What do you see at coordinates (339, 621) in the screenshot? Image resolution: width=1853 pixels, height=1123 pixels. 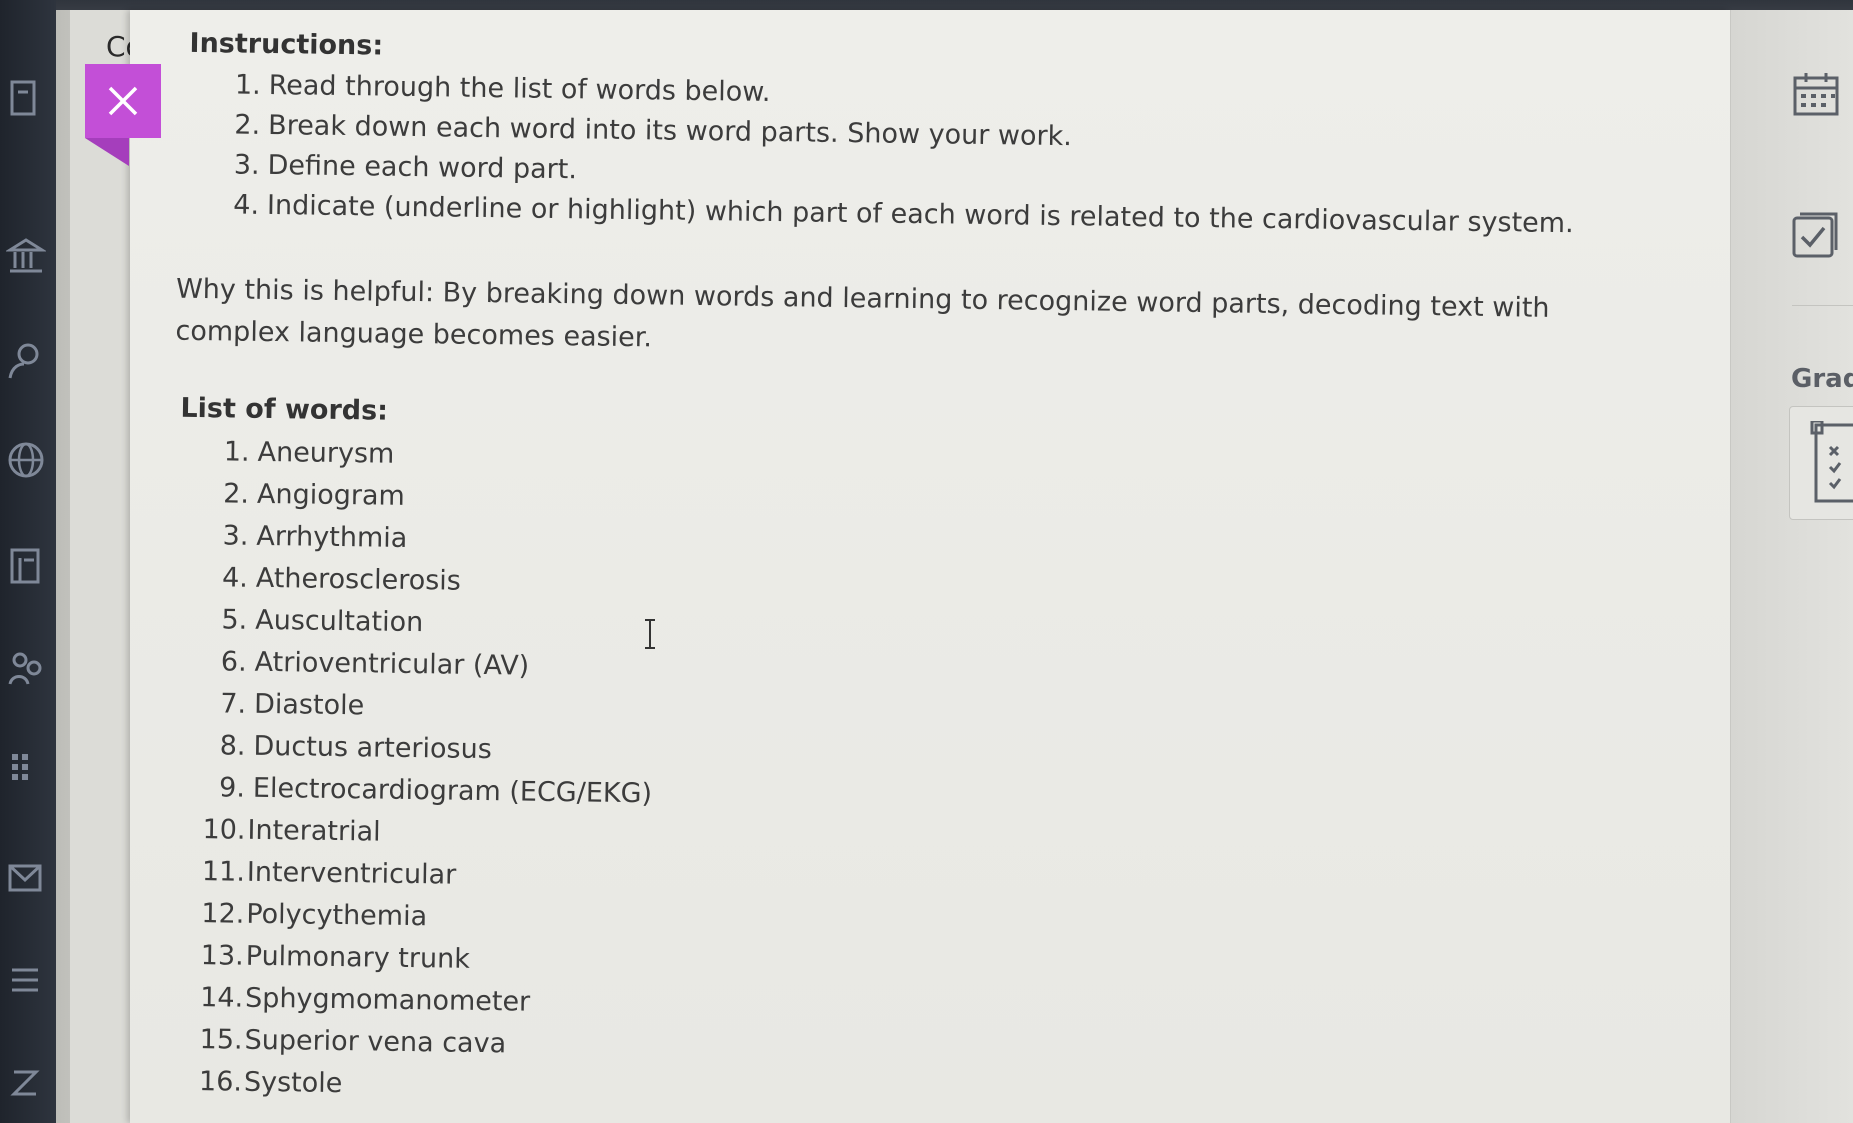 I see `word-text: Auscultation` at bounding box center [339, 621].